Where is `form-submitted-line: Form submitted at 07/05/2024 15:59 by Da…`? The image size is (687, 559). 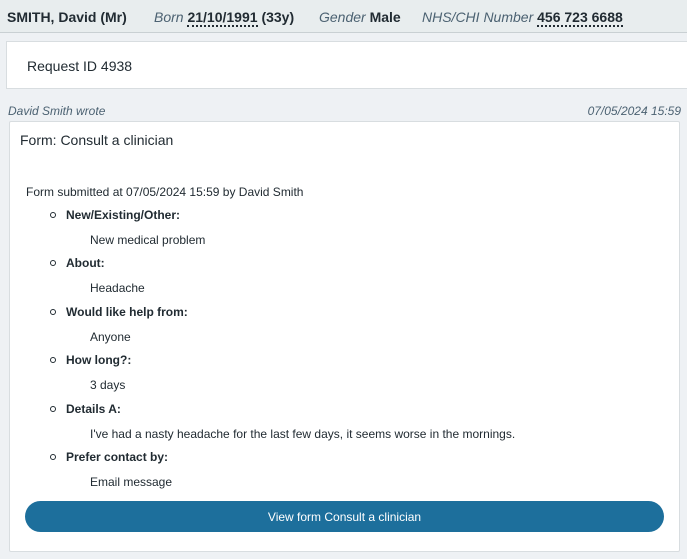 form-submitted-line: Form submitted at 07/05/2024 15:59 by Da… is located at coordinates (165, 192).